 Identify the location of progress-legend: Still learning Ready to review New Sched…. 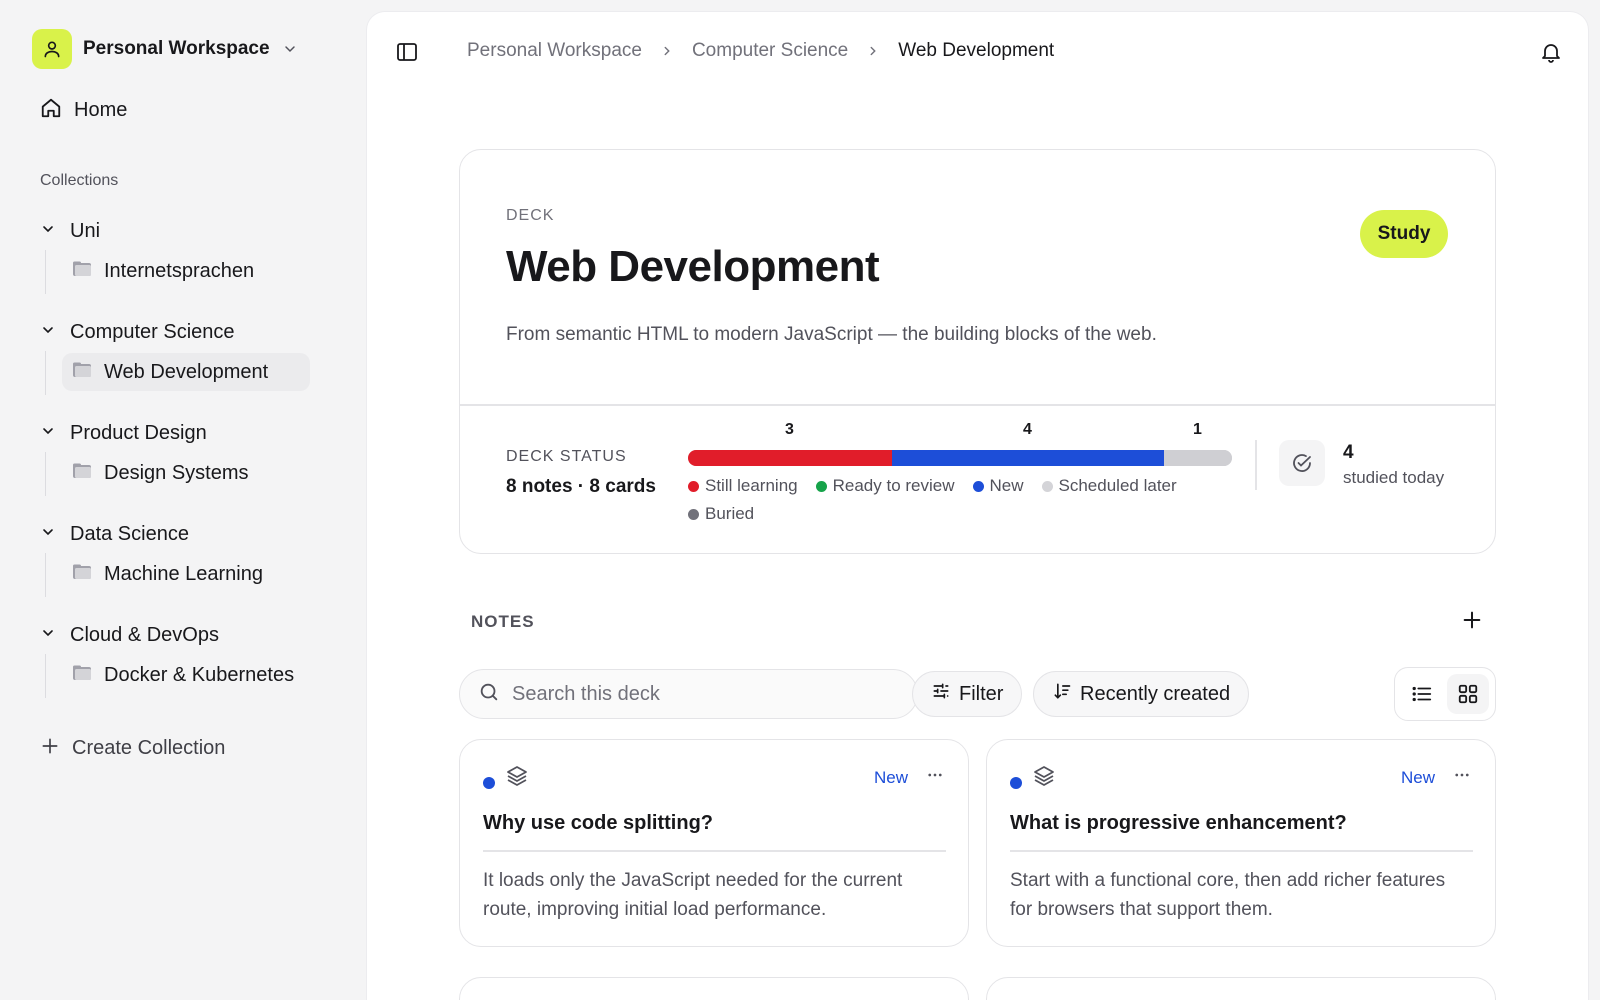
(948, 500).